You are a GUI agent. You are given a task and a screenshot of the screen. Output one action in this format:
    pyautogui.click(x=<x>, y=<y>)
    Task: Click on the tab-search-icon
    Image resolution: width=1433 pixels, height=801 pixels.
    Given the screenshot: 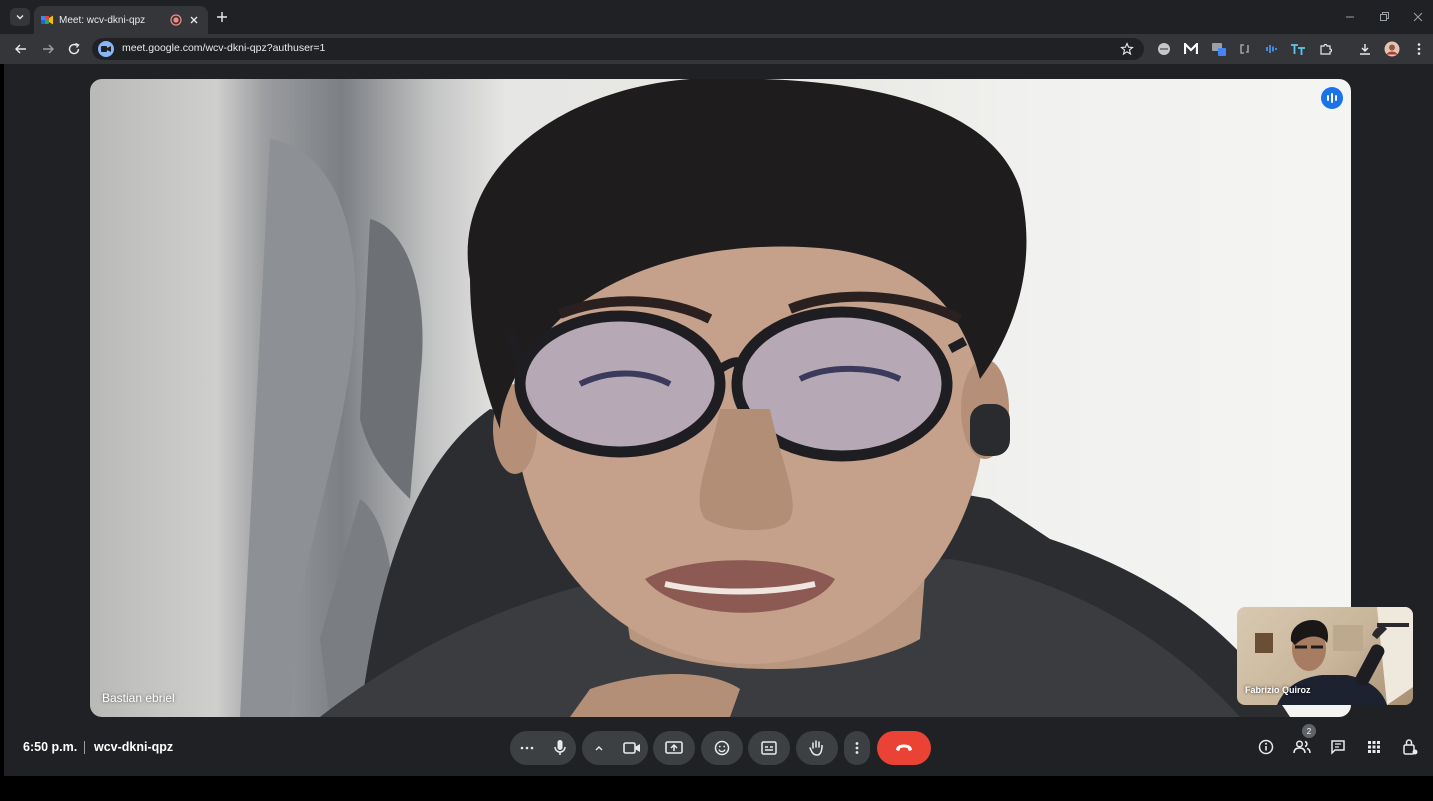 What is the action you would take?
    pyautogui.click(x=20, y=17)
    